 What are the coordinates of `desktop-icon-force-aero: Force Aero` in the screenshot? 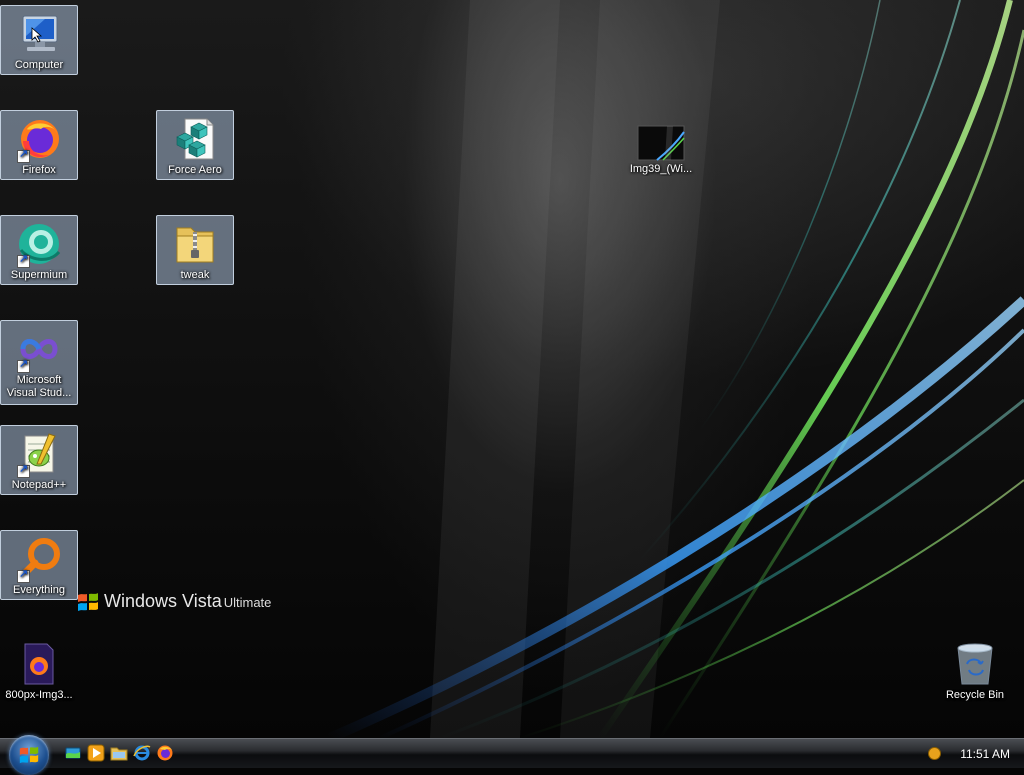 It's located at (195, 145).